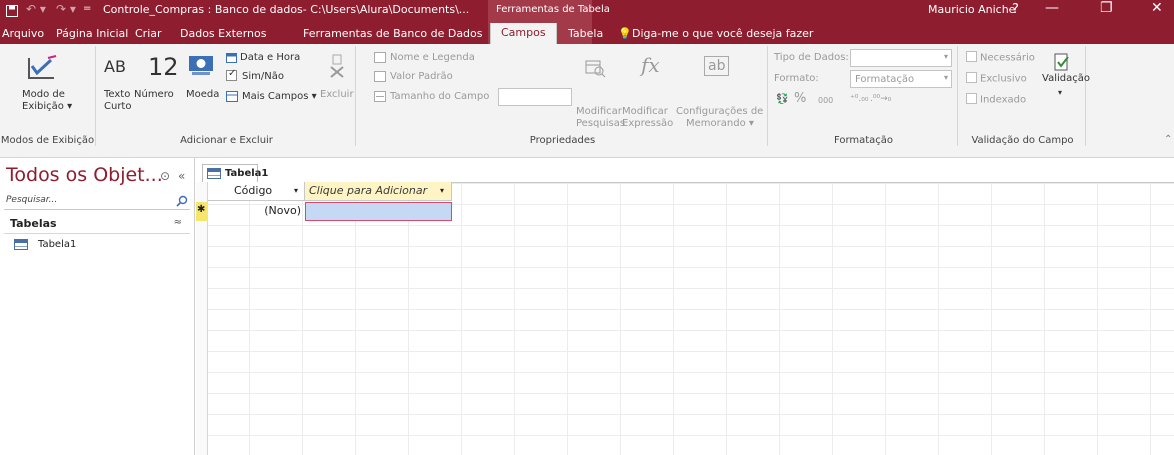 The image size is (1174, 455). I want to click on lightbulb-icon: 💡, so click(625, 33).